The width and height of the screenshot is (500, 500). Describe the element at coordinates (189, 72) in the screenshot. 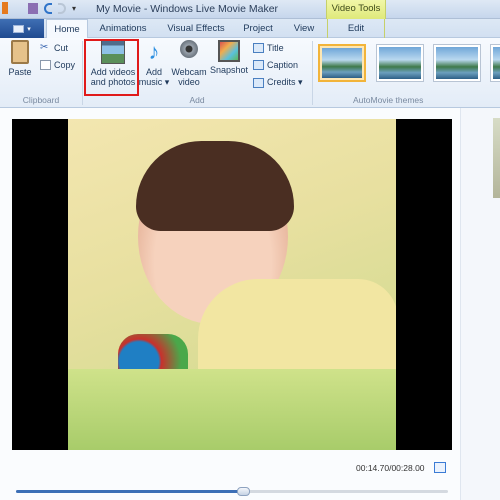

I see `webcam-label-line1: Webcam` at that location.